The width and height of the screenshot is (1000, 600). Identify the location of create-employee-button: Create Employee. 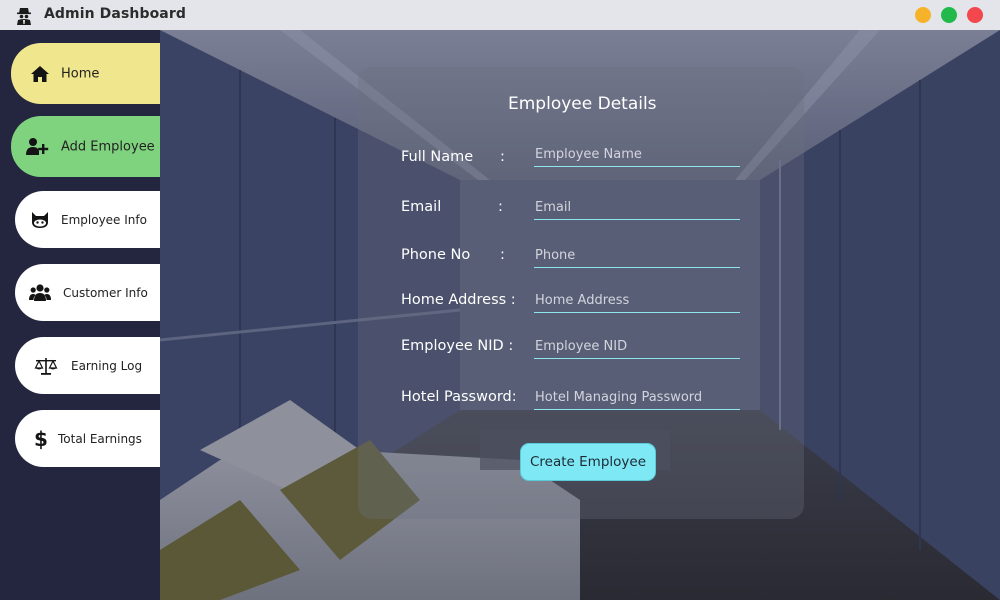
(588, 462).